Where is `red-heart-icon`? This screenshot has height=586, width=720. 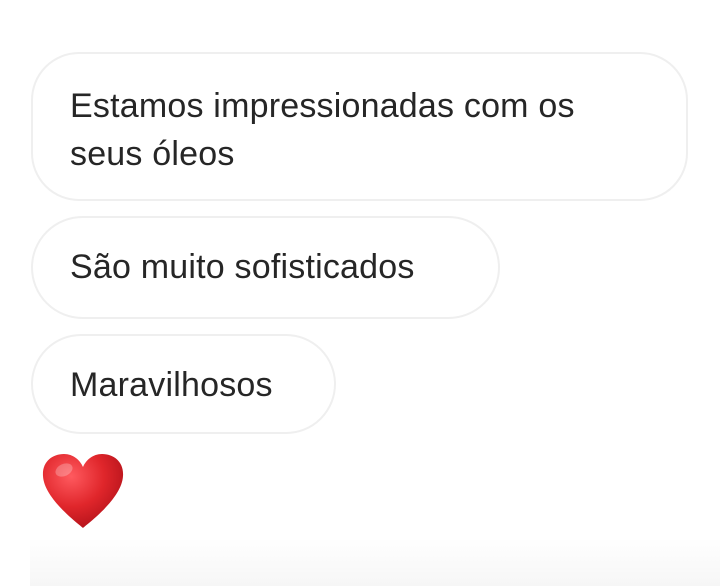
red-heart-icon is located at coordinates (83, 492).